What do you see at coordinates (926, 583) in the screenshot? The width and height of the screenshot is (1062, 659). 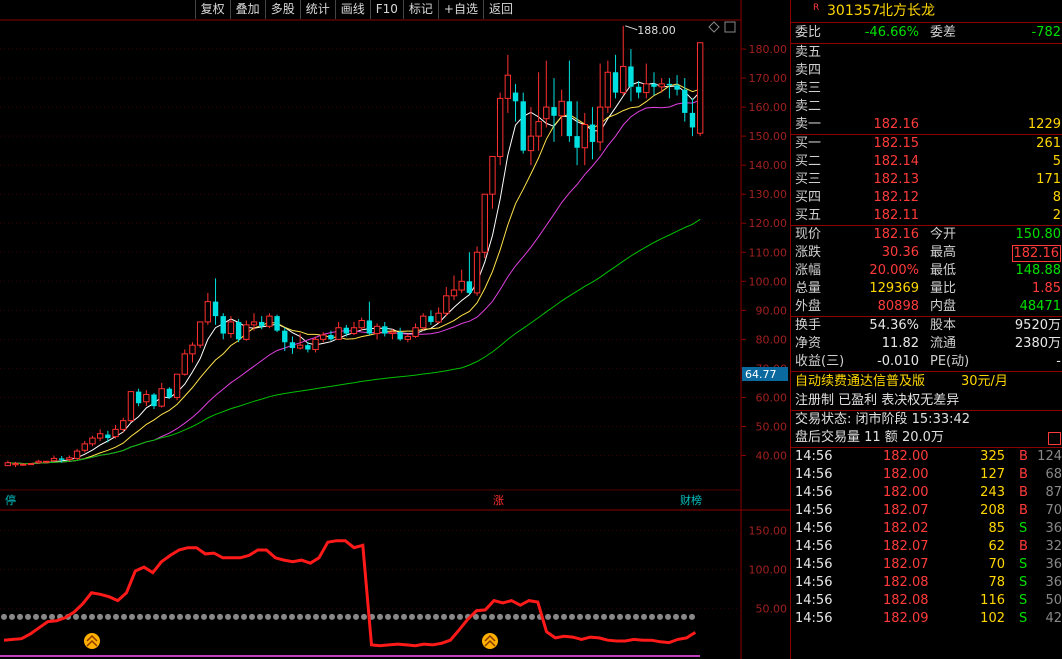 I see `tick-row: 14:56 182.08 78 S 36` at bounding box center [926, 583].